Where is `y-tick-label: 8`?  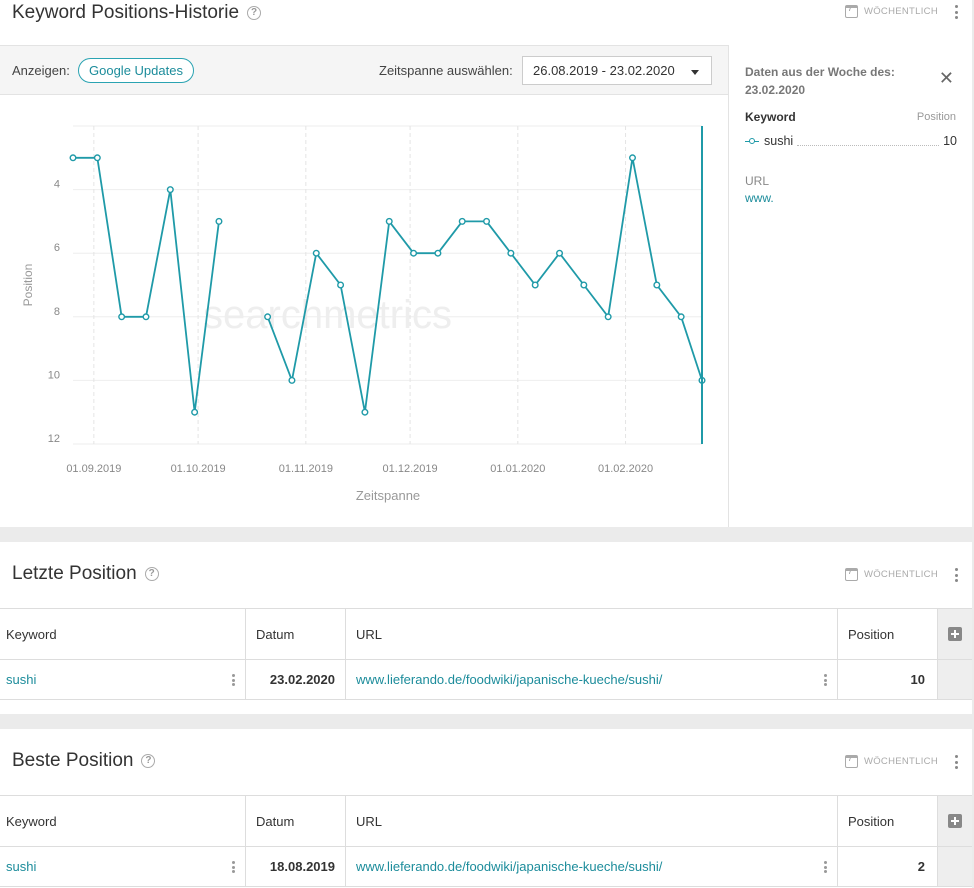 y-tick-label: 8 is located at coordinates (57, 312).